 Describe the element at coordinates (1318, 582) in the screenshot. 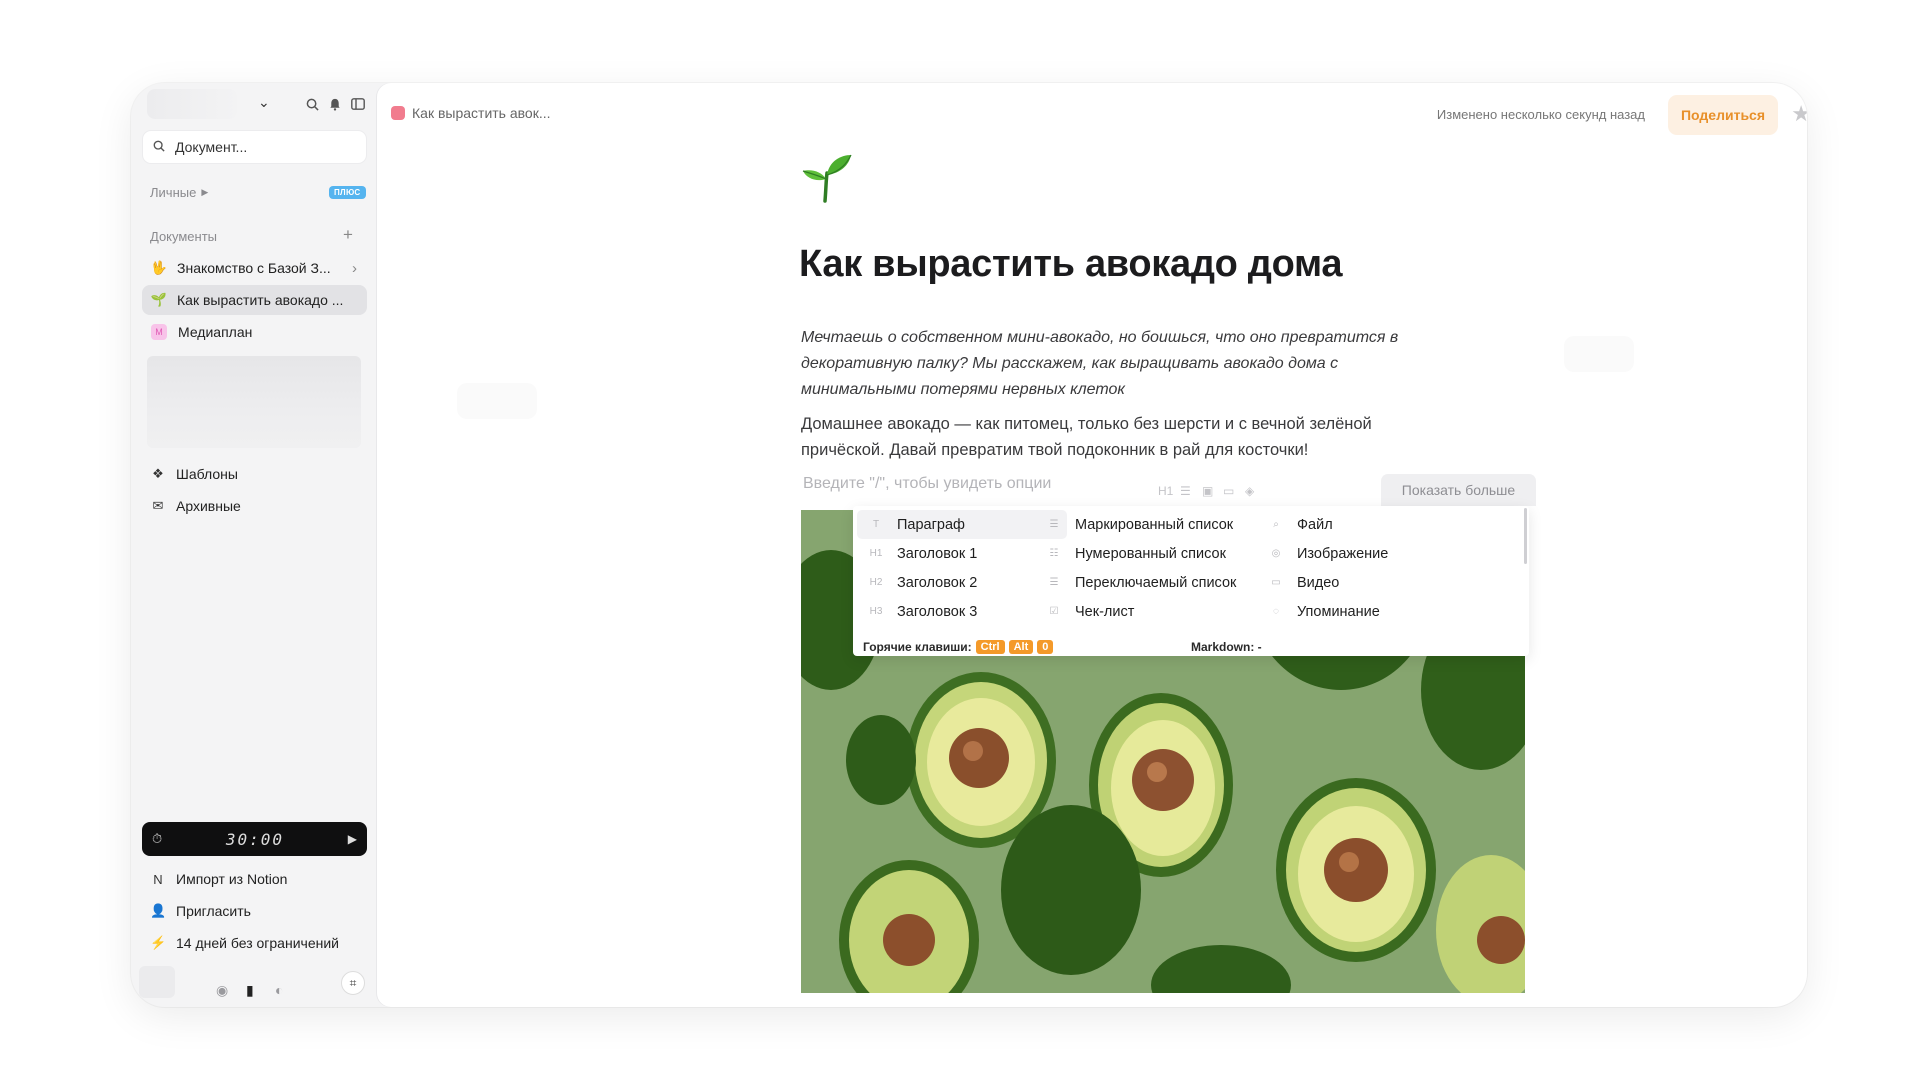

I see `menu-item-label: Видео` at that location.